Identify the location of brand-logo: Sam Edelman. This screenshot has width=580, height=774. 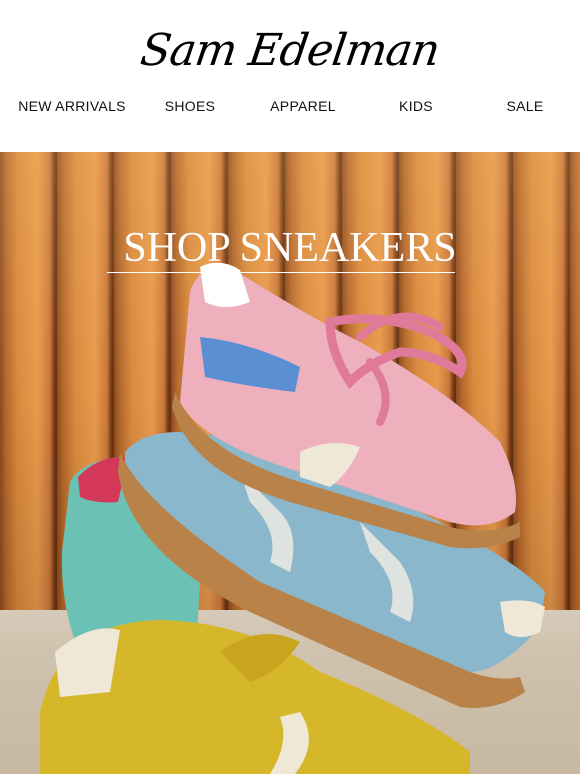
(290, 50).